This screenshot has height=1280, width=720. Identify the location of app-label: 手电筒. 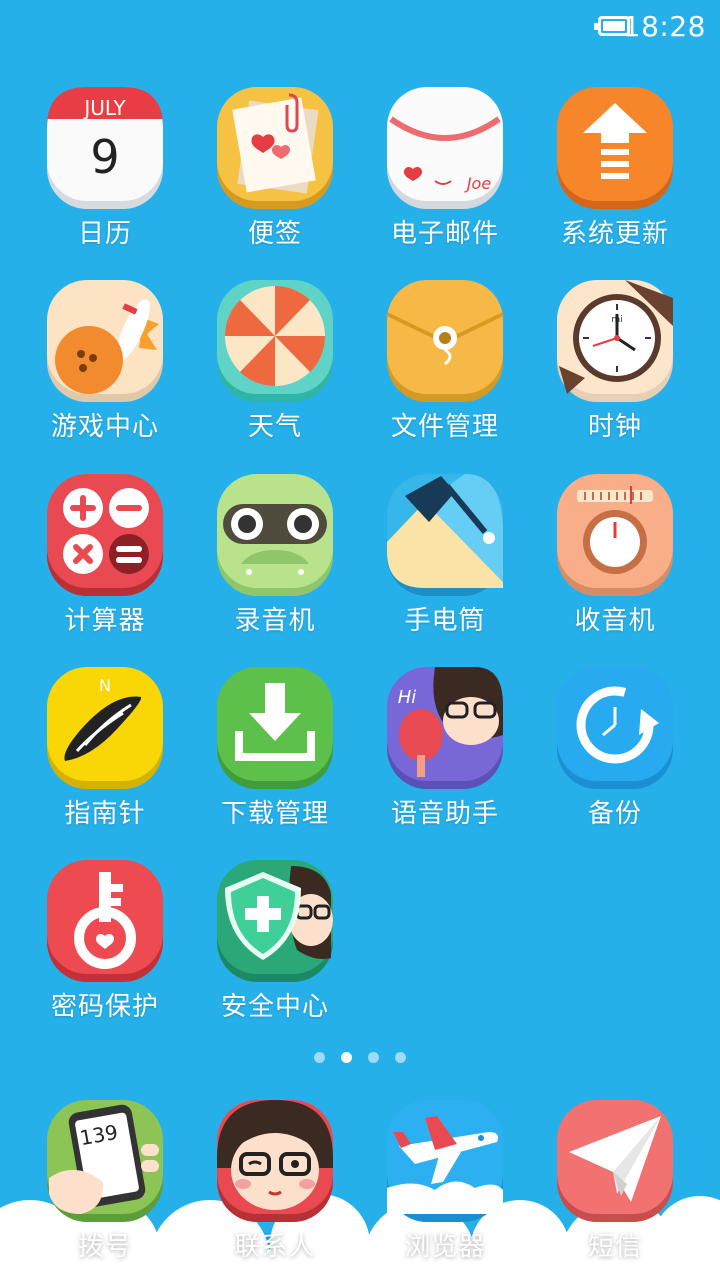
(445, 621).